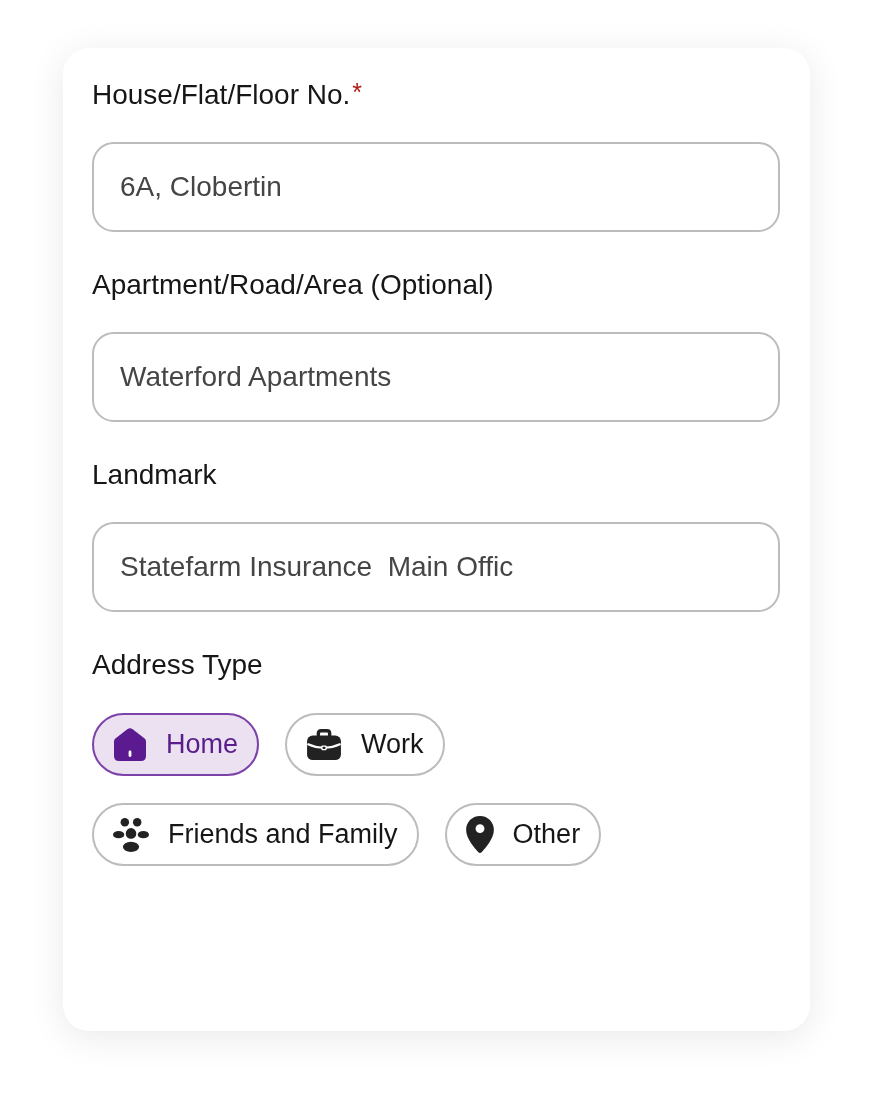 This screenshot has height=1104, width=869. I want to click on briefcase-icon, so click(324, 744).